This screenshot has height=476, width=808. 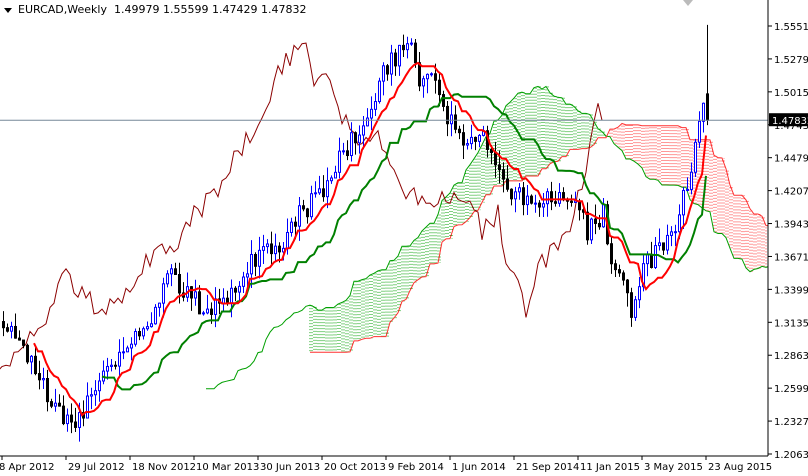 What do you see at coordinates (791, 323) in the screenshot?
I see `y-tick-label: 1.31350` at bounding box center [791, 323].